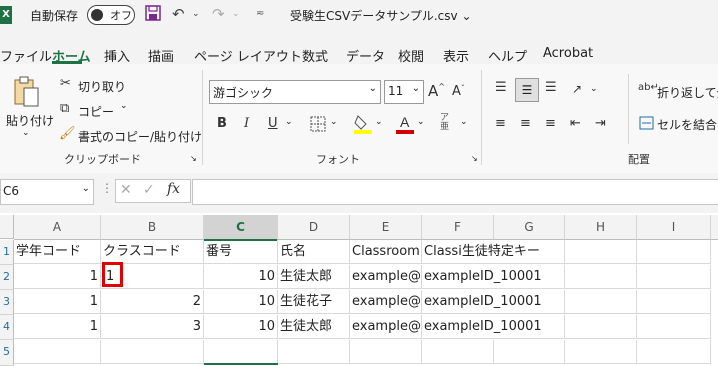 Image resolution: width=718 pixels, height=366 pixels. I want to click on row-header: 3, so click(7, 302).